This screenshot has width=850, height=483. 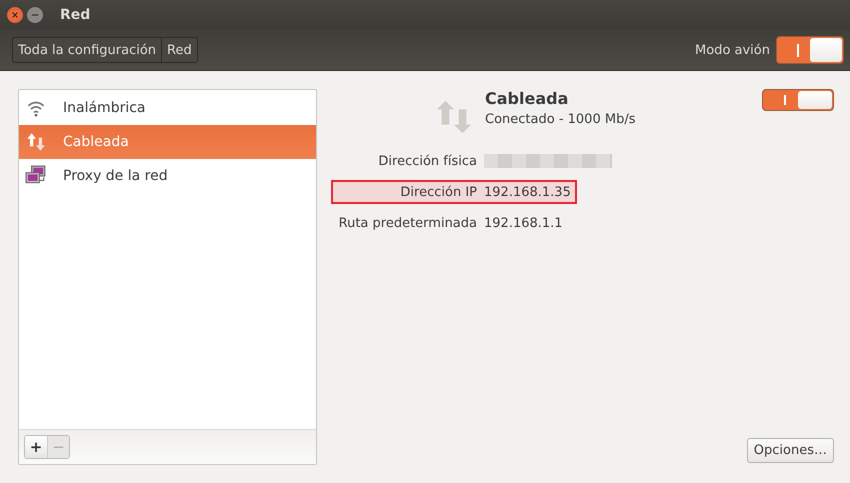 I want to click on breadcrumb-button: Toda la configuración, so click(x=87, y=50).